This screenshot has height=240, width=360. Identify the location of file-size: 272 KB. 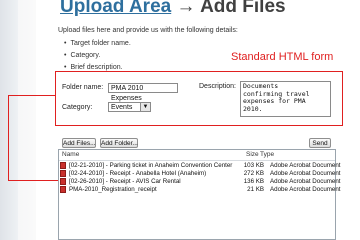
(253, 173).